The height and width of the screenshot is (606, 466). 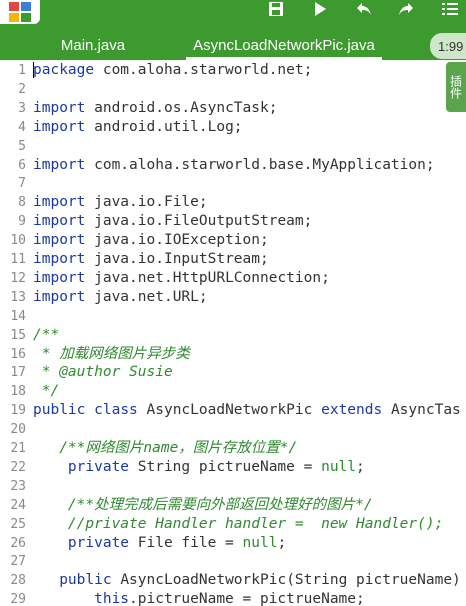 I want to click on code-text: this.pictrueName = pictrueName;, so click(x=199, y=598).